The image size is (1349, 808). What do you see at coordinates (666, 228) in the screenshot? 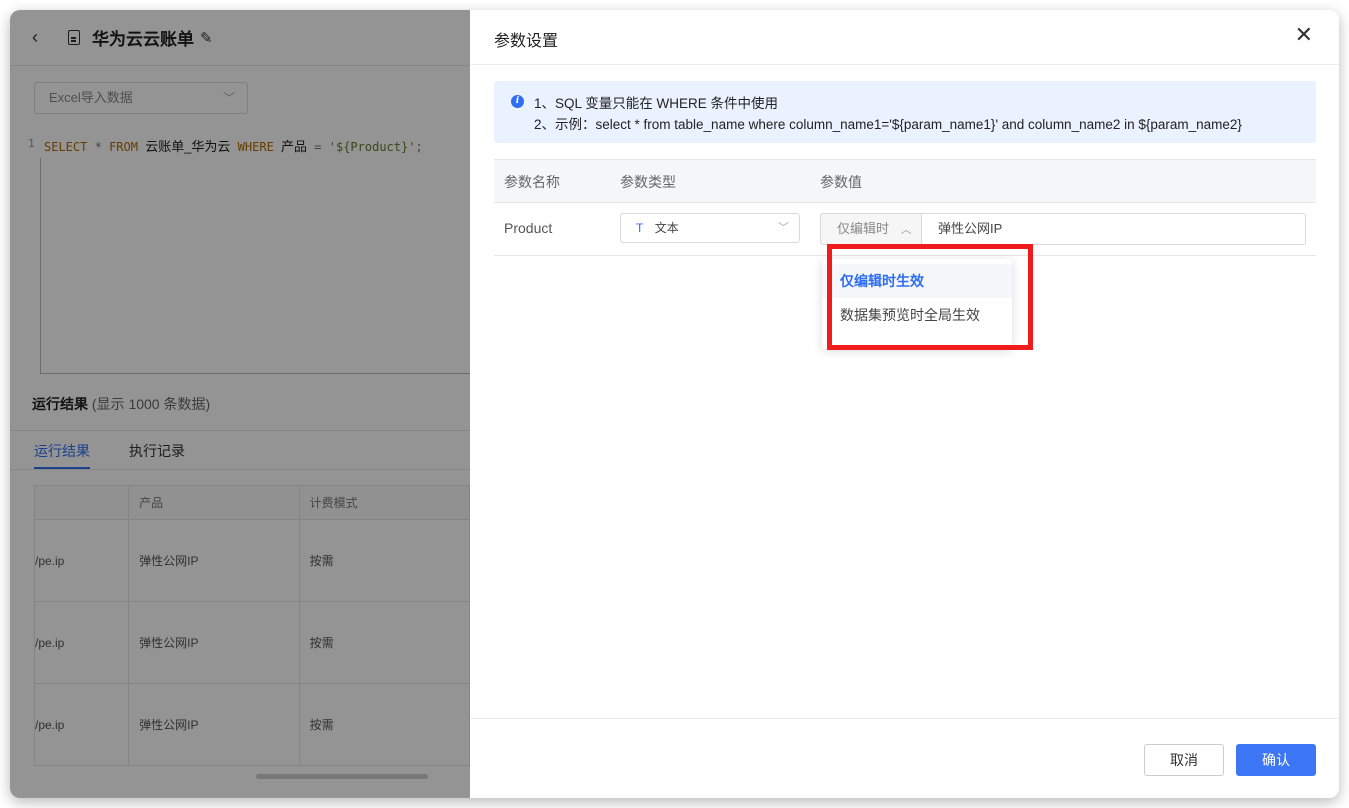
I see `param-type-value: 文本` at bounding box center [666, 228].